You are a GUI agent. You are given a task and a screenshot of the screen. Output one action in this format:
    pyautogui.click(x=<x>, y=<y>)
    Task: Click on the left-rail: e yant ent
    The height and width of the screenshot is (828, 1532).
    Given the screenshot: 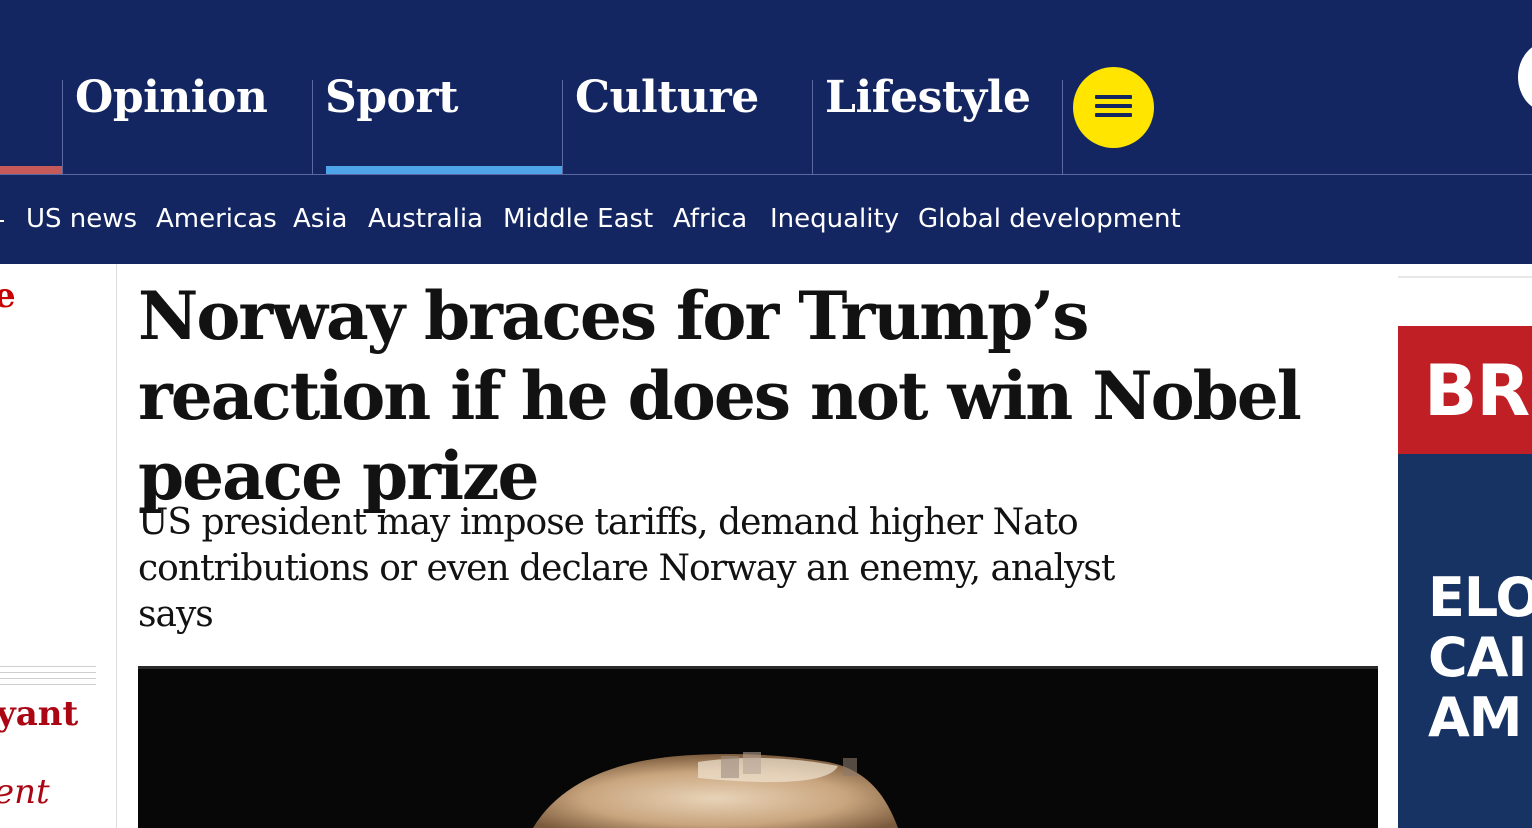 What is the action you would take?
    pyautogui.click(x=58, y=546)
    